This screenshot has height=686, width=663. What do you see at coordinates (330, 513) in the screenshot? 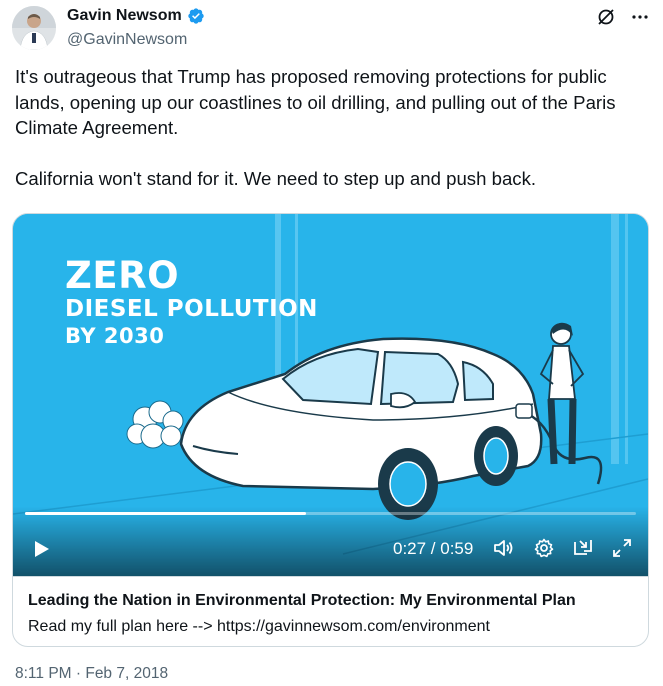
I see `video-progress-bar` at bounding box center [330, 513].